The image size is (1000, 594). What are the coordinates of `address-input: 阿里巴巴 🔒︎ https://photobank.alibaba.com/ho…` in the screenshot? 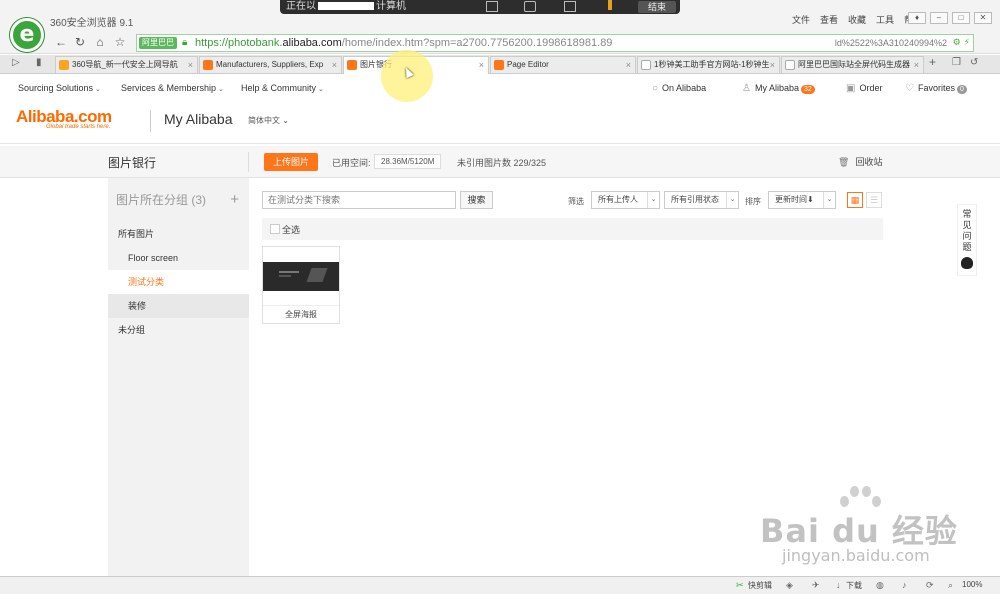 It's located at (555, 43).